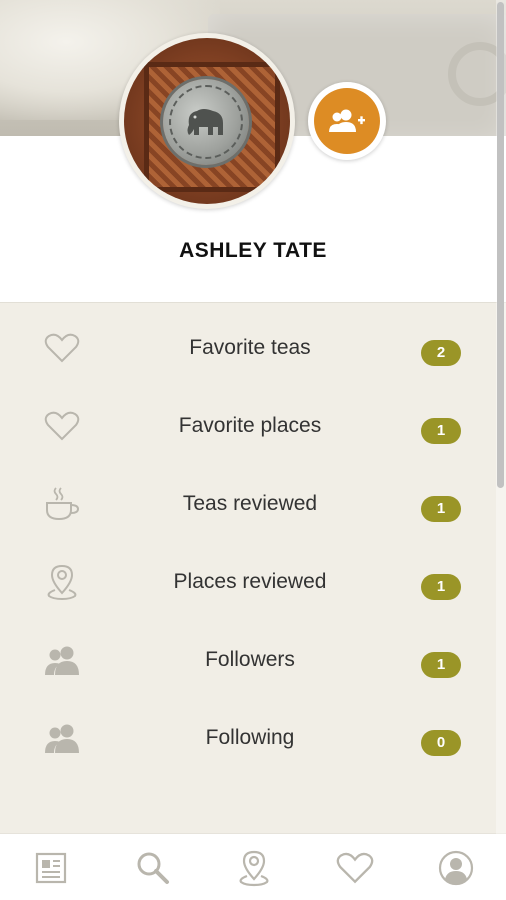 Image resolution: width=506 pixels, height=900 pixels. What do you see at coordinates (441, 353) in the screenshot?
I see `stat-count-badge: 2` at bounding box center [441, 353].